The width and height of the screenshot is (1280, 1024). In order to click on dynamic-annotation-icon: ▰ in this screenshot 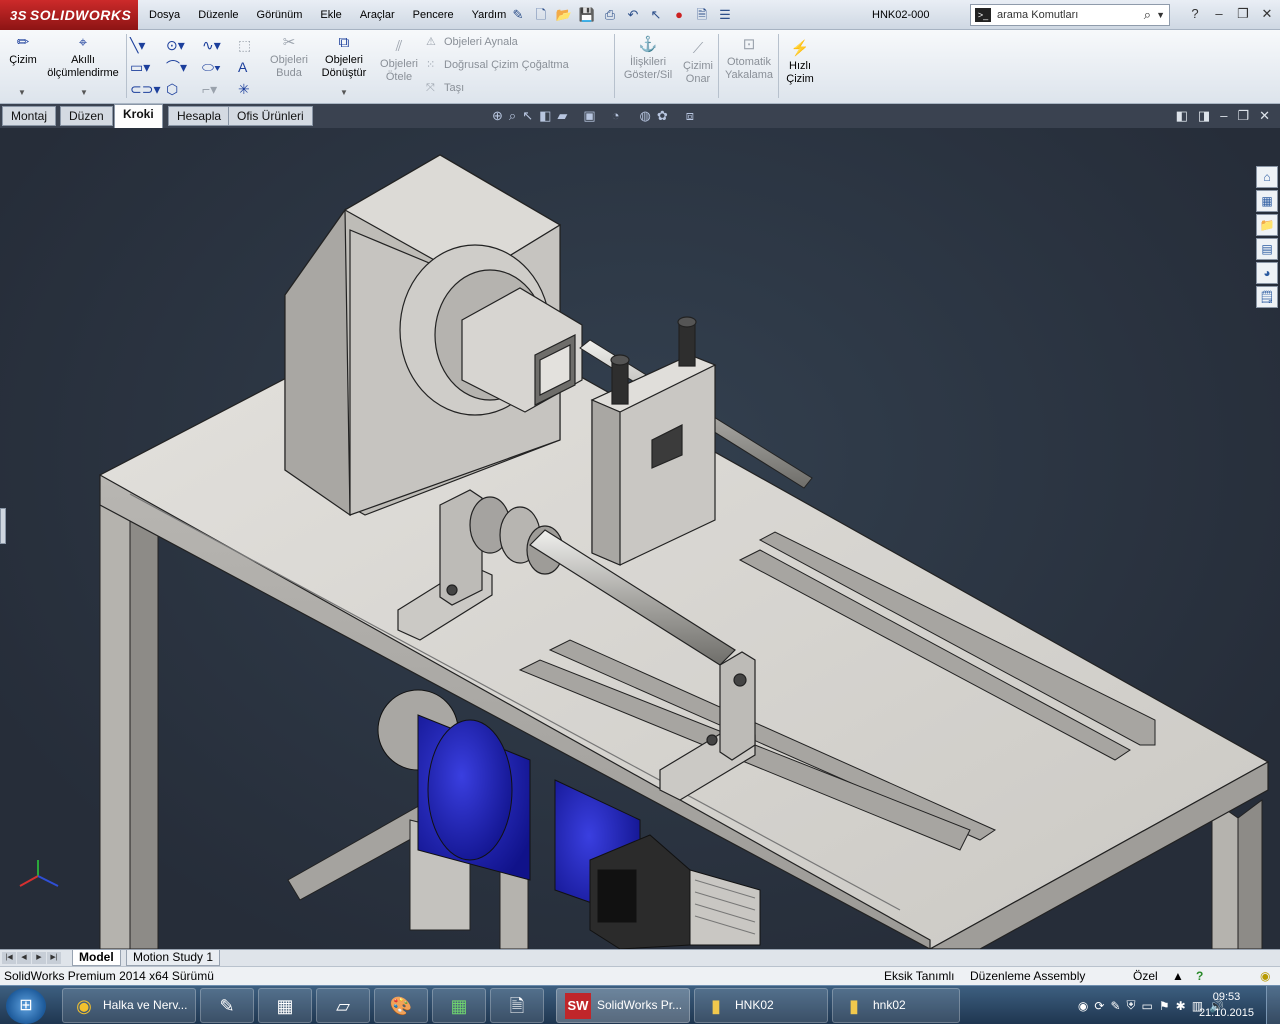, I will do `click(562, 116)`.